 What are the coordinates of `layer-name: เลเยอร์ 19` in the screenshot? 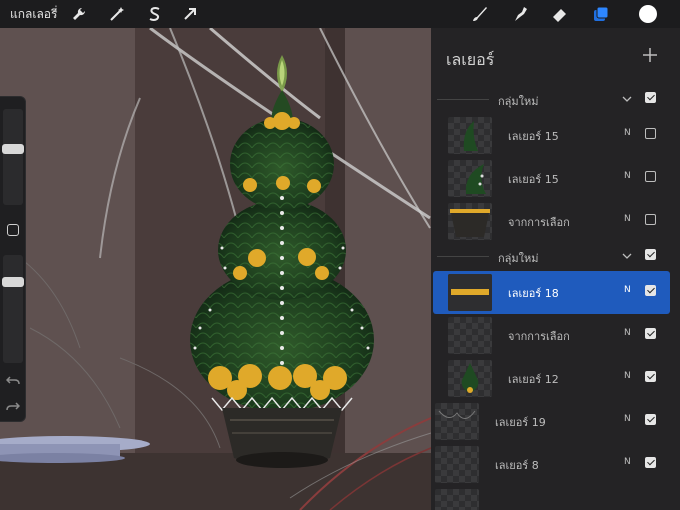 It's located at (520, 422).